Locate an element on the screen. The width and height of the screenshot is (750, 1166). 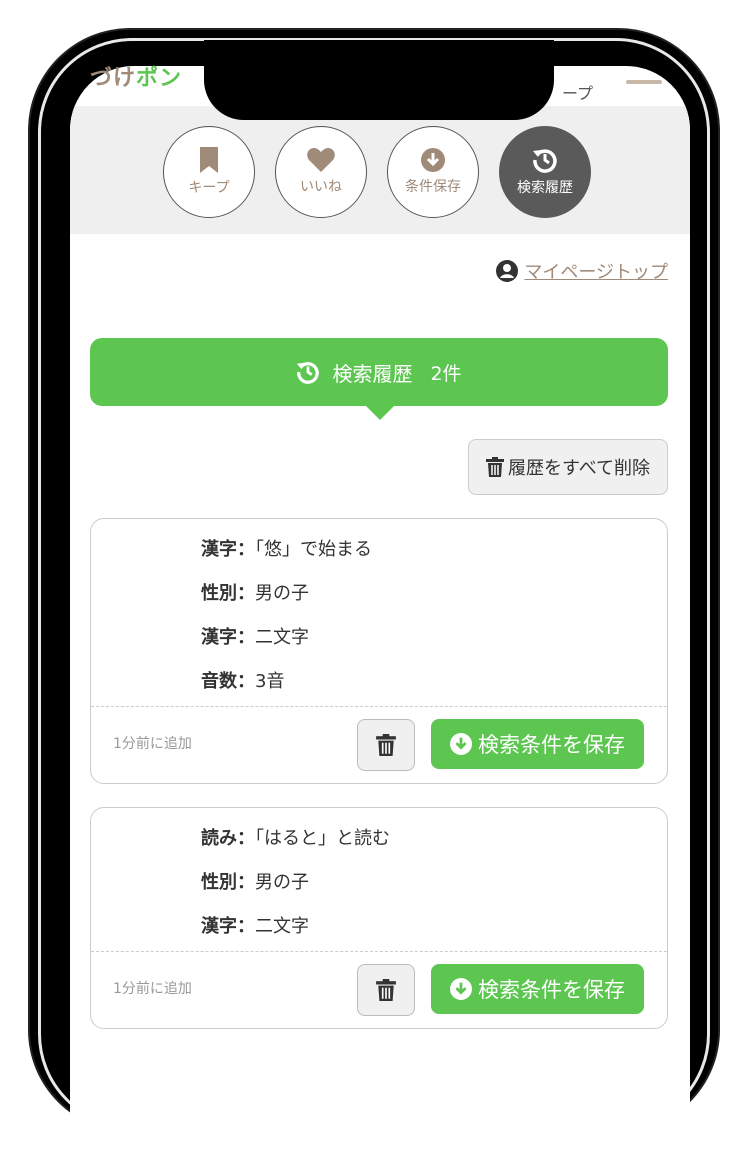
condition-row: 漢字：「悠」で始まる is located at coordinates (434, 557).